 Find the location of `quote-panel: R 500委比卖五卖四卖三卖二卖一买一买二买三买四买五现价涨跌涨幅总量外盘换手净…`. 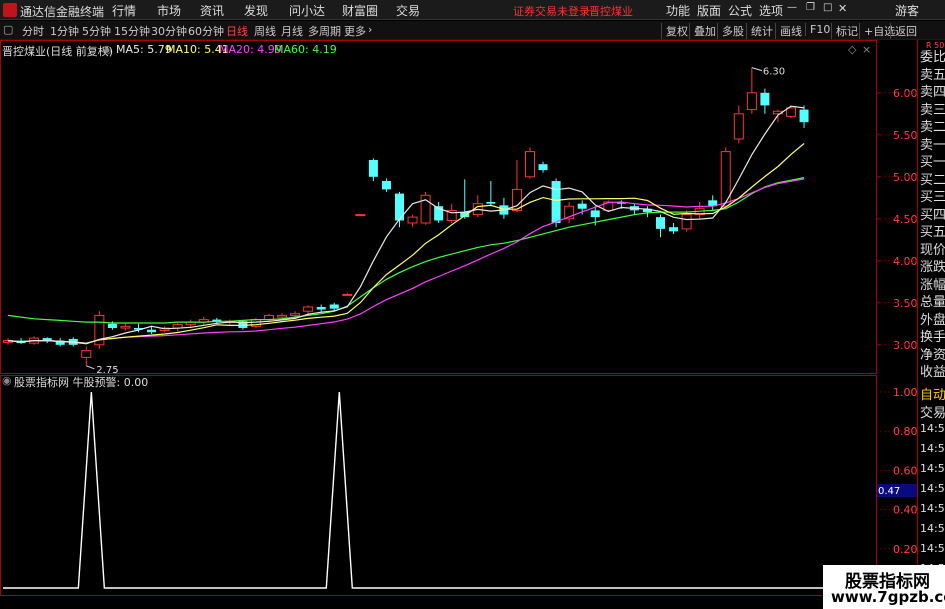

quote-panel: R 500委比卖五卖四卖三卖二卖一买一买二买三买四买五现价涨跌涨幅总量外盘换手净… is located at coordinates (931, 318).